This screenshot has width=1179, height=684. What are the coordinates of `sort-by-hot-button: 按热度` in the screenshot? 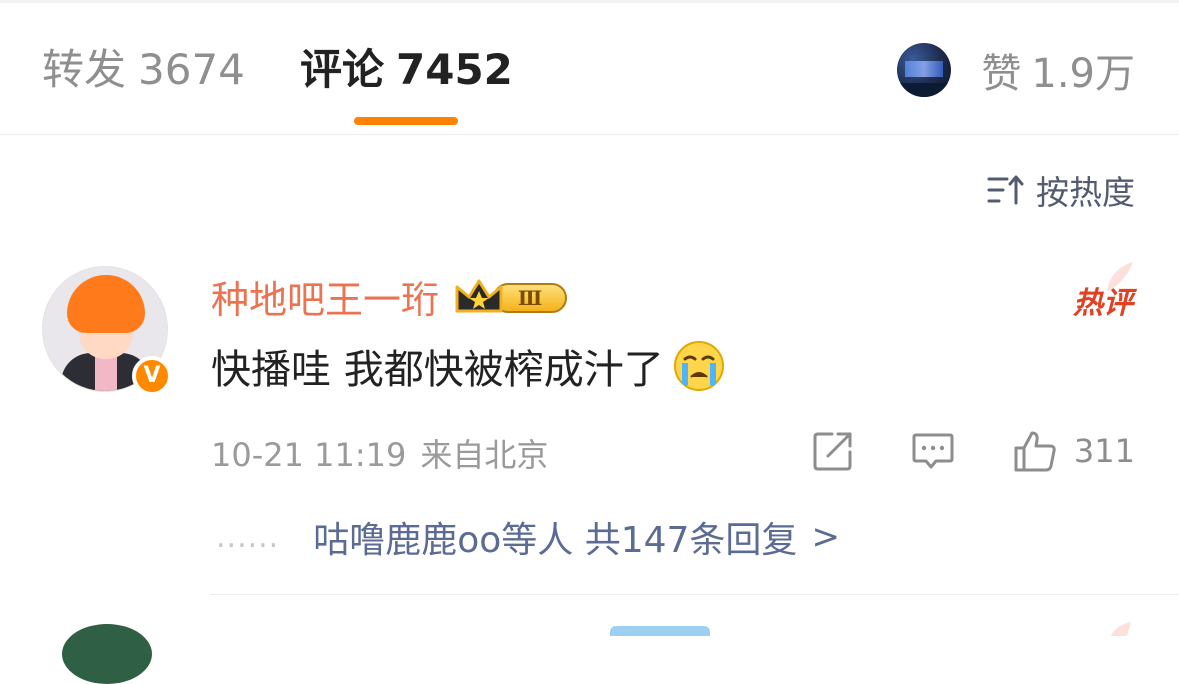 It's located at (1060, 190).